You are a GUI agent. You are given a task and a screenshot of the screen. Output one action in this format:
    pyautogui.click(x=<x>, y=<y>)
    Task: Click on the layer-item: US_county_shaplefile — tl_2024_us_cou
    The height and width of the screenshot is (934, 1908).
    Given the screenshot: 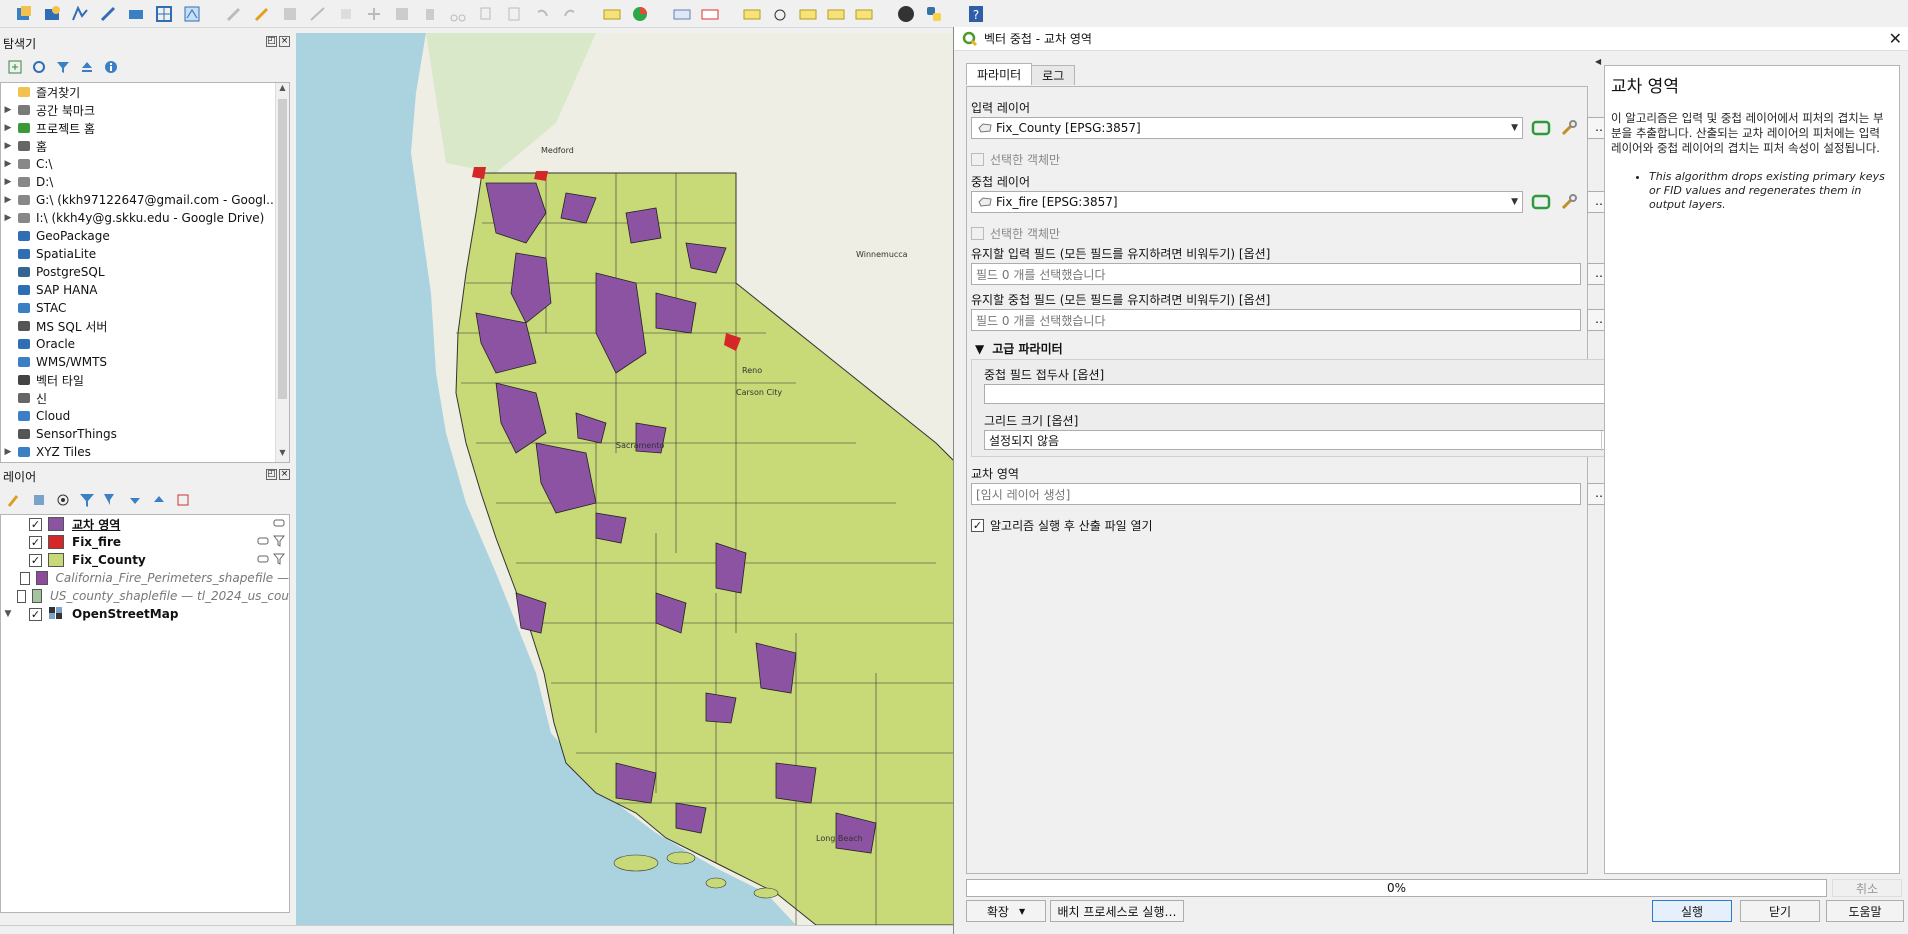 What is the action you would take?
    pyautogui.click(x=145, y=596)
    